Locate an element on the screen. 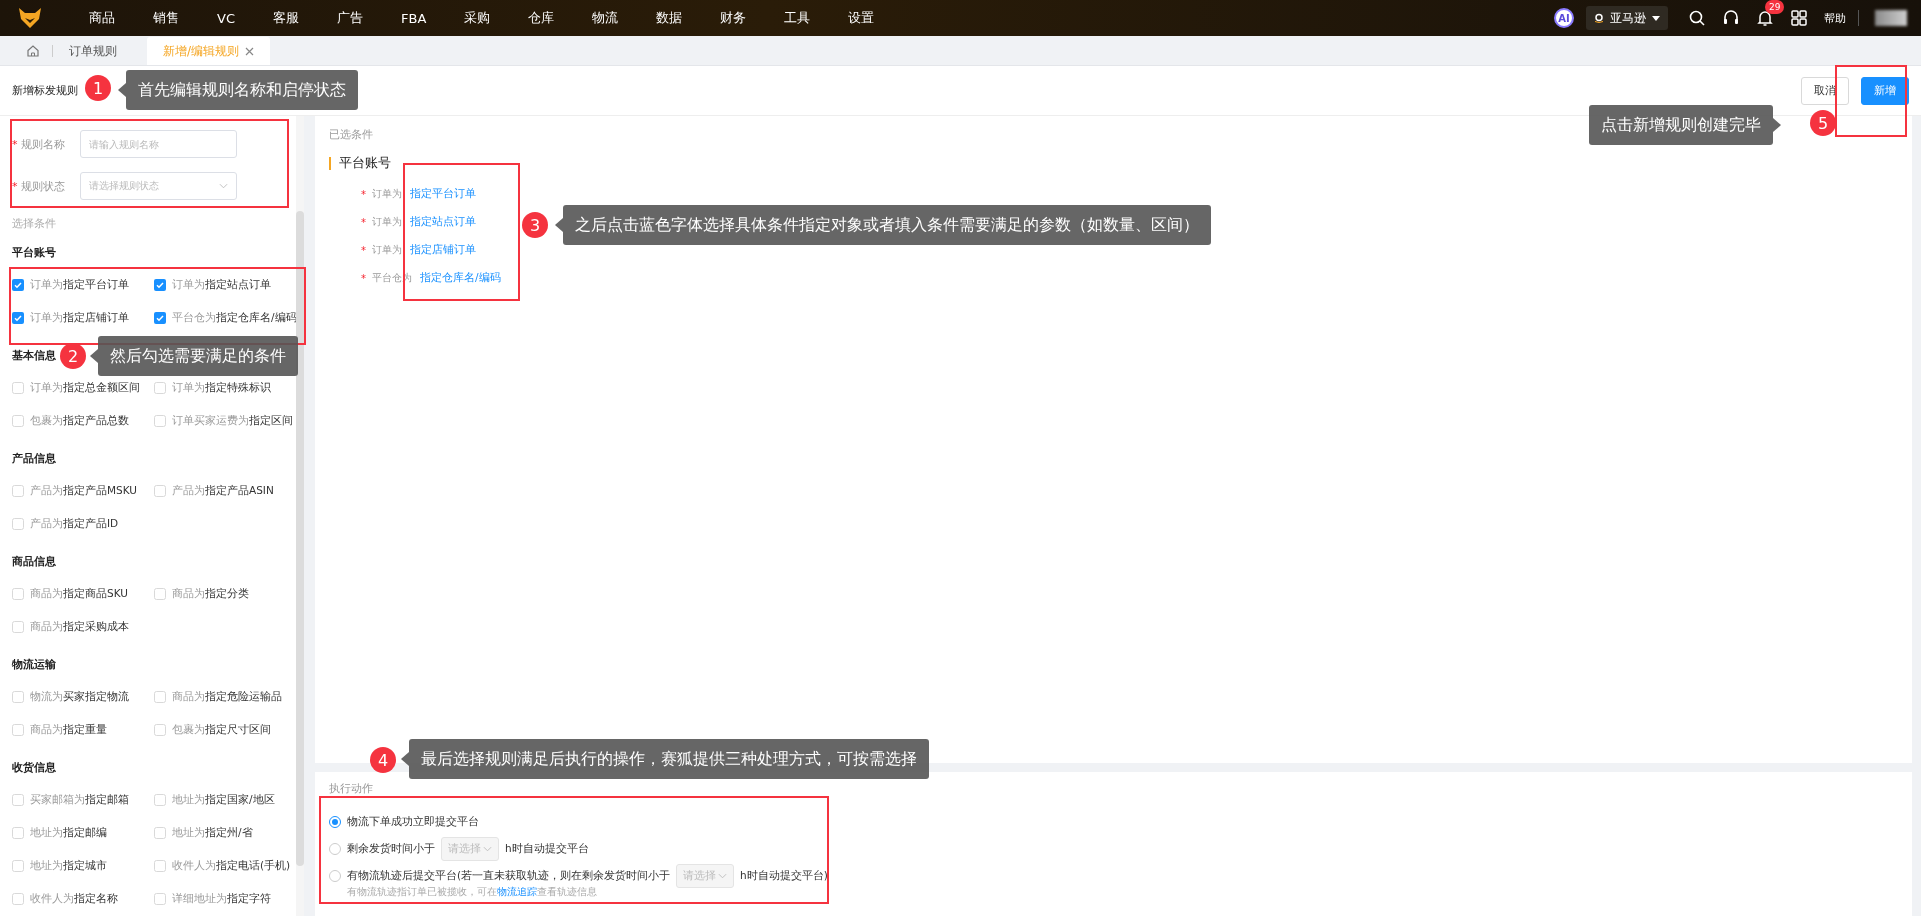  section-label: 已选条件 is located at coordinates (351, 135).